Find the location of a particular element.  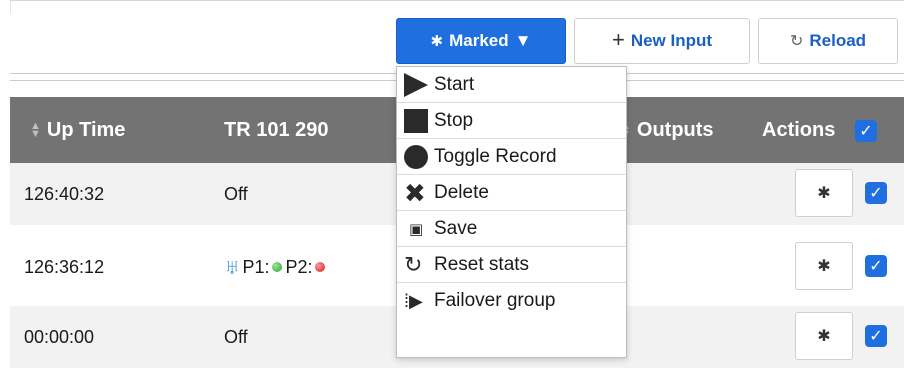

column-header-actions: Actions is located at coordinates (798, 130).